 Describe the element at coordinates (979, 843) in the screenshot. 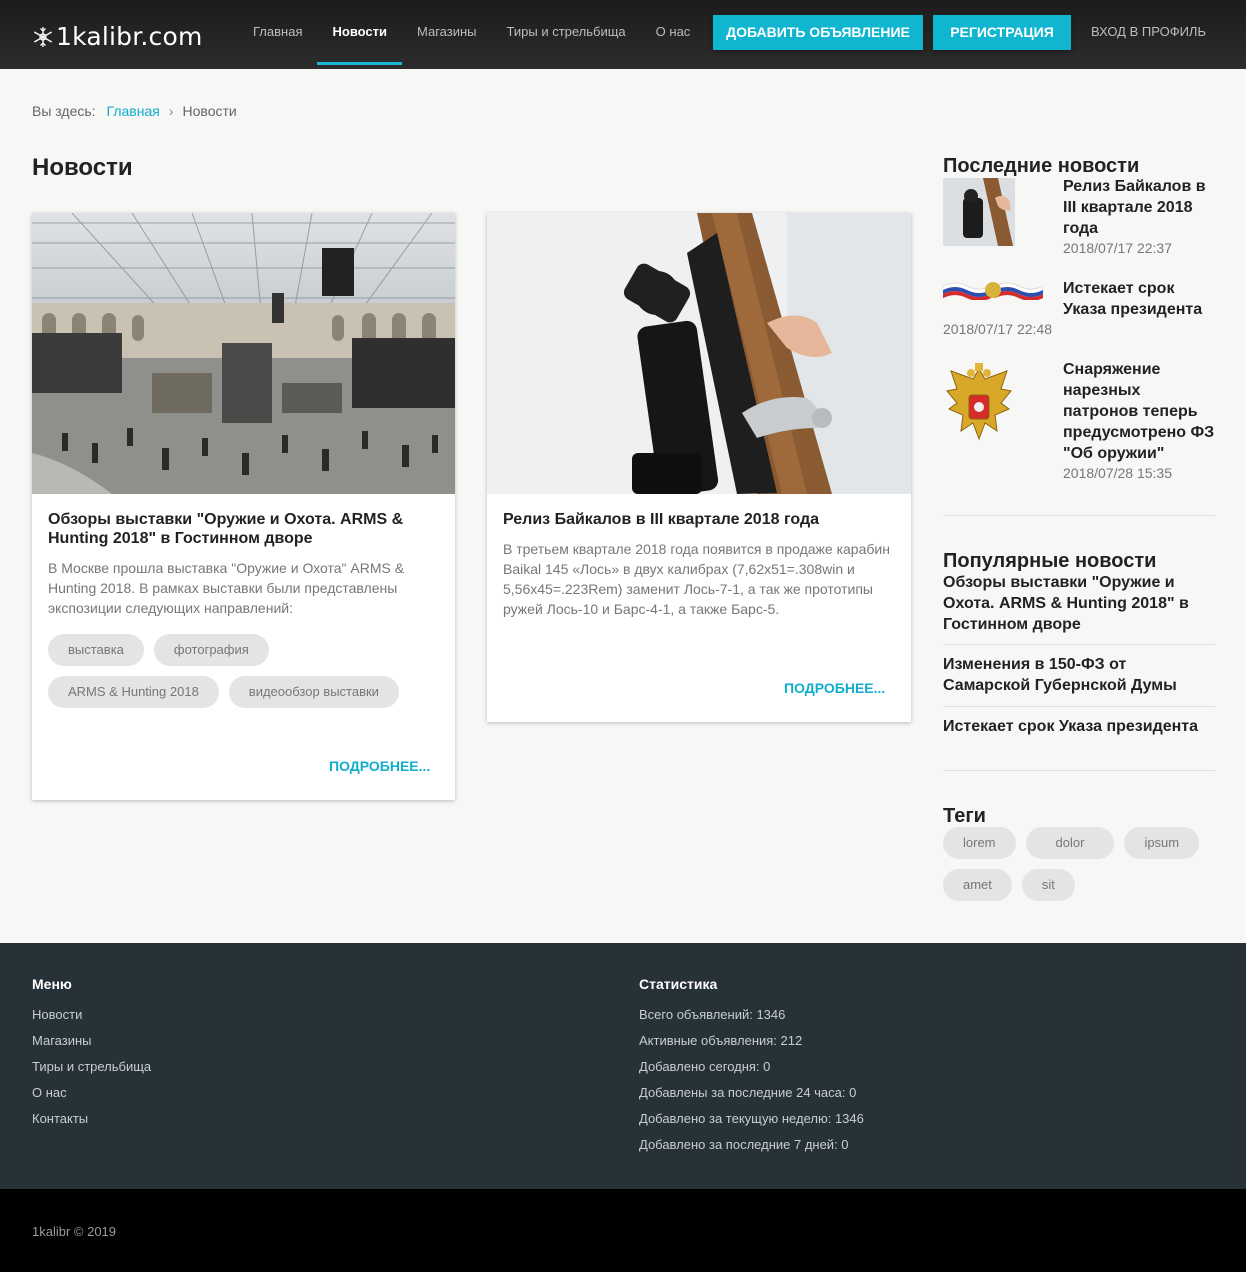

I see `tag-chip: lorem` at that location.